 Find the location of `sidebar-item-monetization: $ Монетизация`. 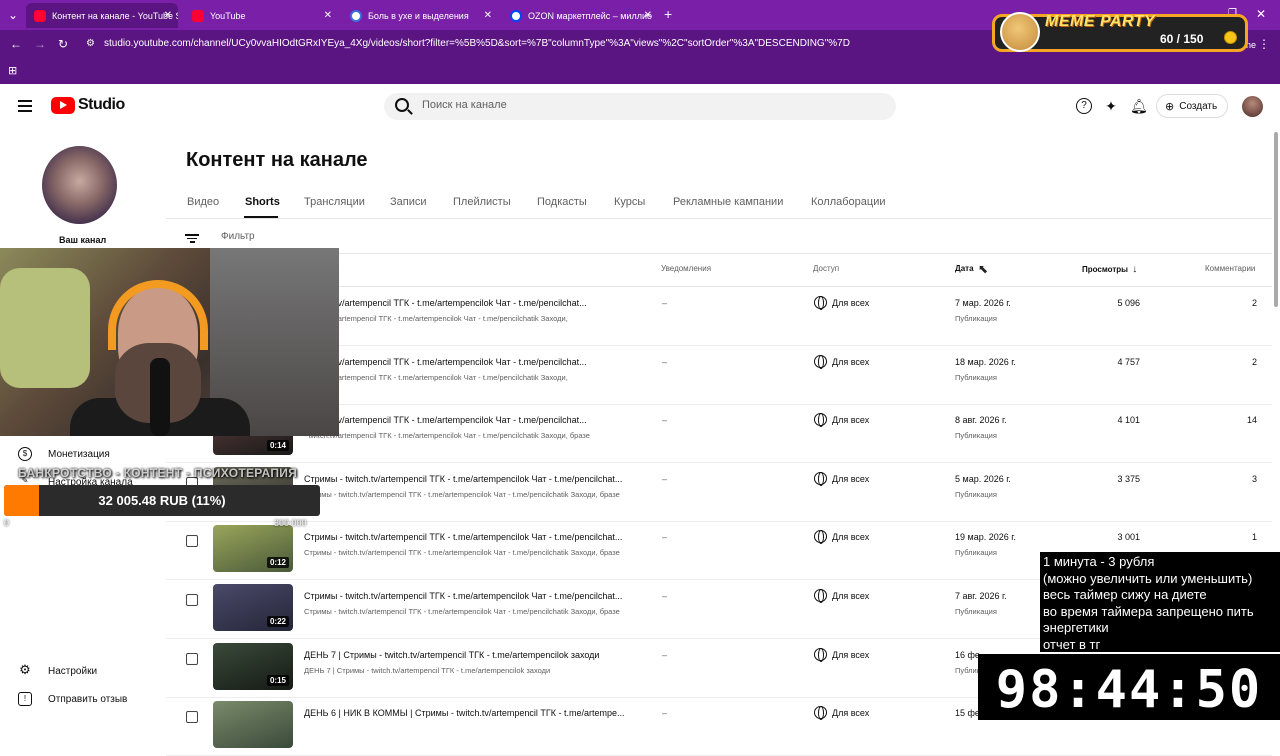

sidebar-item-monetization: $ Монетизация is located at coordinates (64, 454).